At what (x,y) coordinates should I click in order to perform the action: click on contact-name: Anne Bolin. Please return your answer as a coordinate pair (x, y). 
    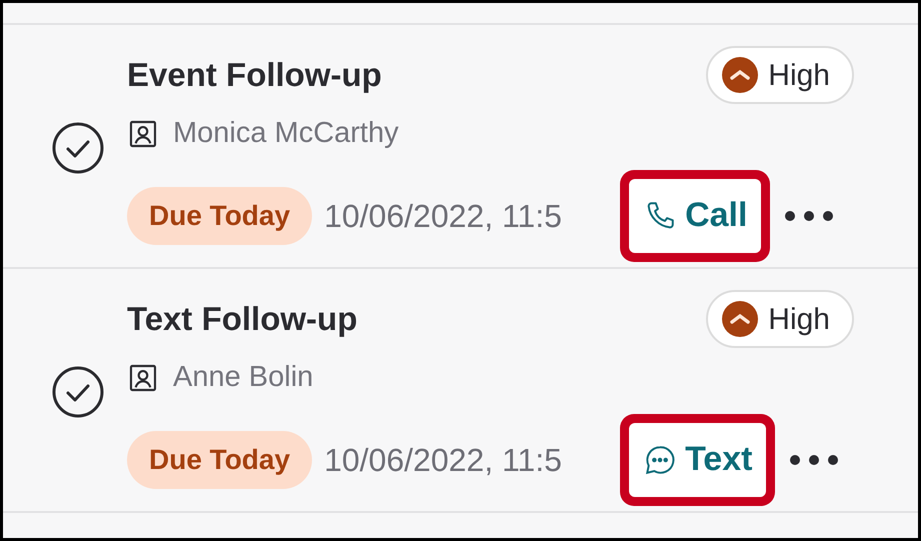
    Looking at the image, I should click on (243, 378).